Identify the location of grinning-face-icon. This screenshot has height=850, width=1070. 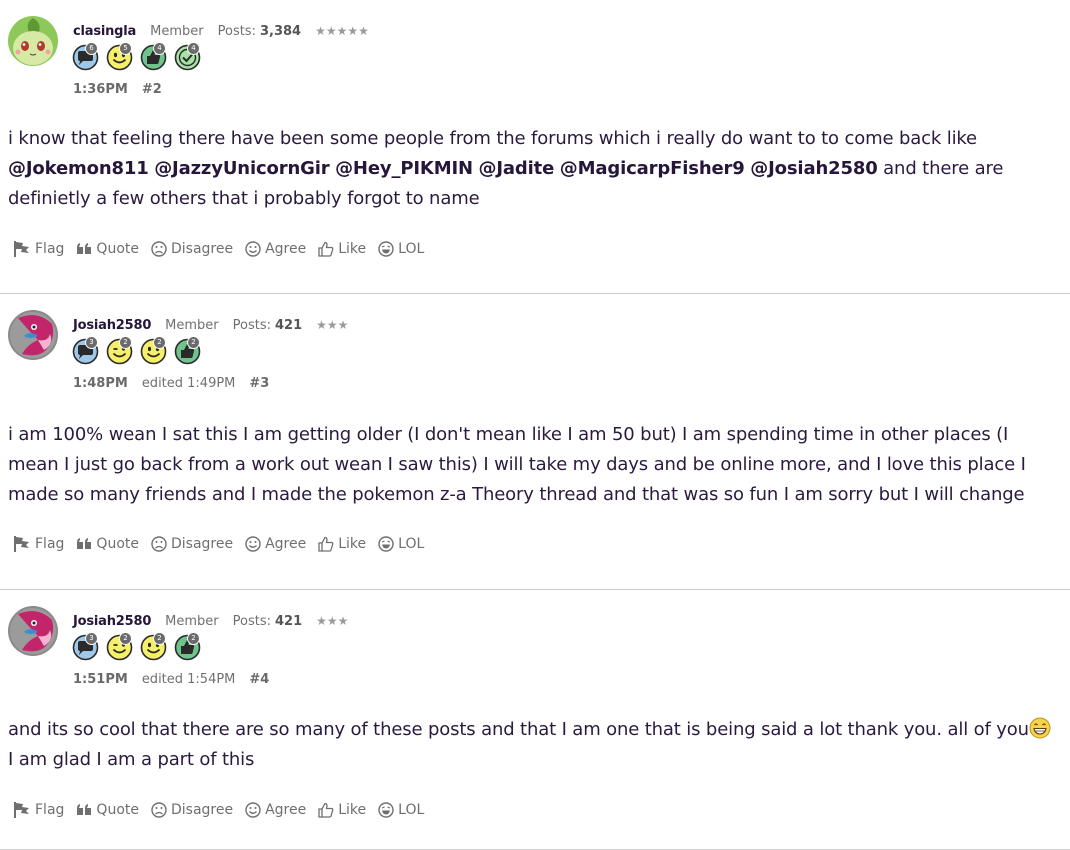
(1040, 728).